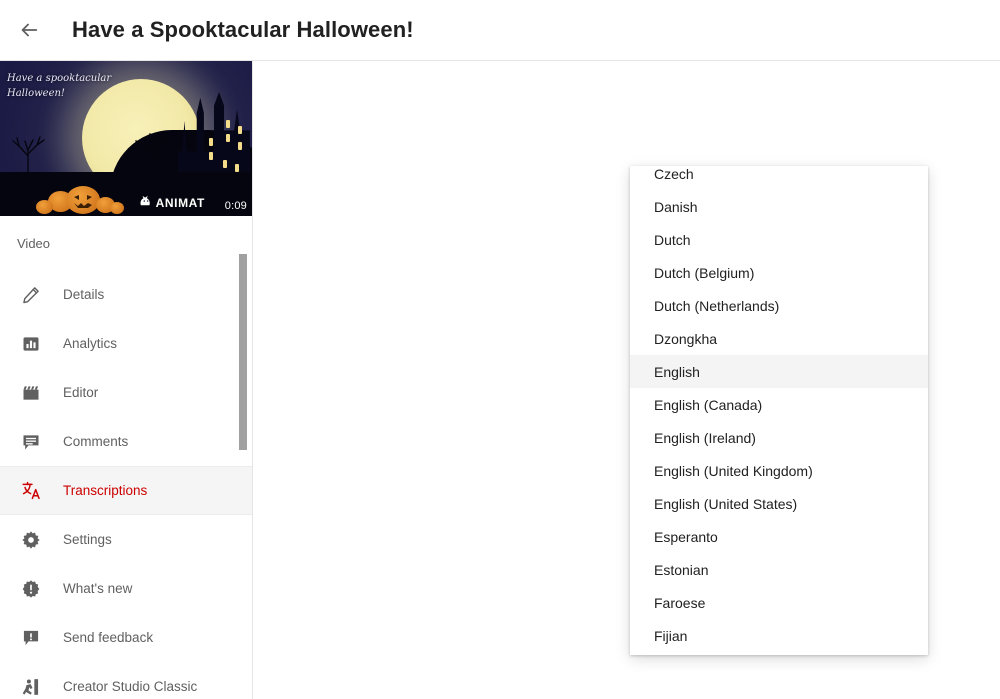 The width and height of the screenshot is (1000, 699). What do you see at coordinates (157, 154) in the screenshot?
I see `tree-silhouette` at bounding box center [157, 154].